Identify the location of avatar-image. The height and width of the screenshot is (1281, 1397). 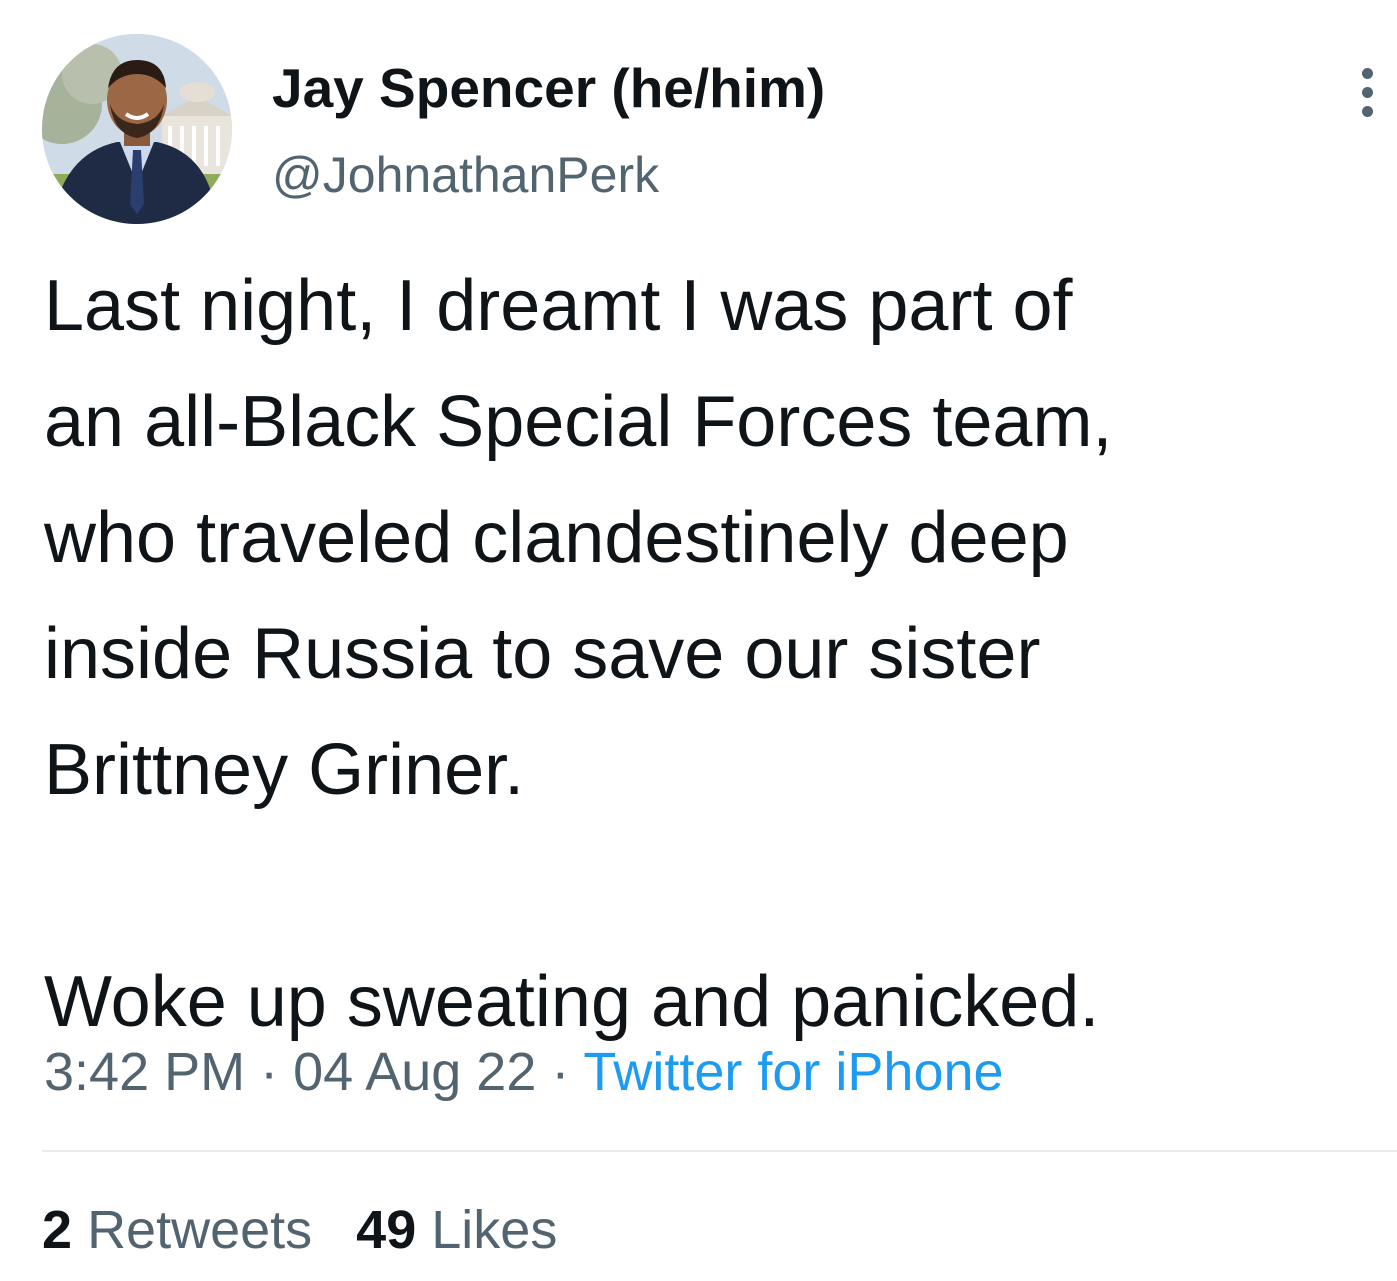
(137, 129).